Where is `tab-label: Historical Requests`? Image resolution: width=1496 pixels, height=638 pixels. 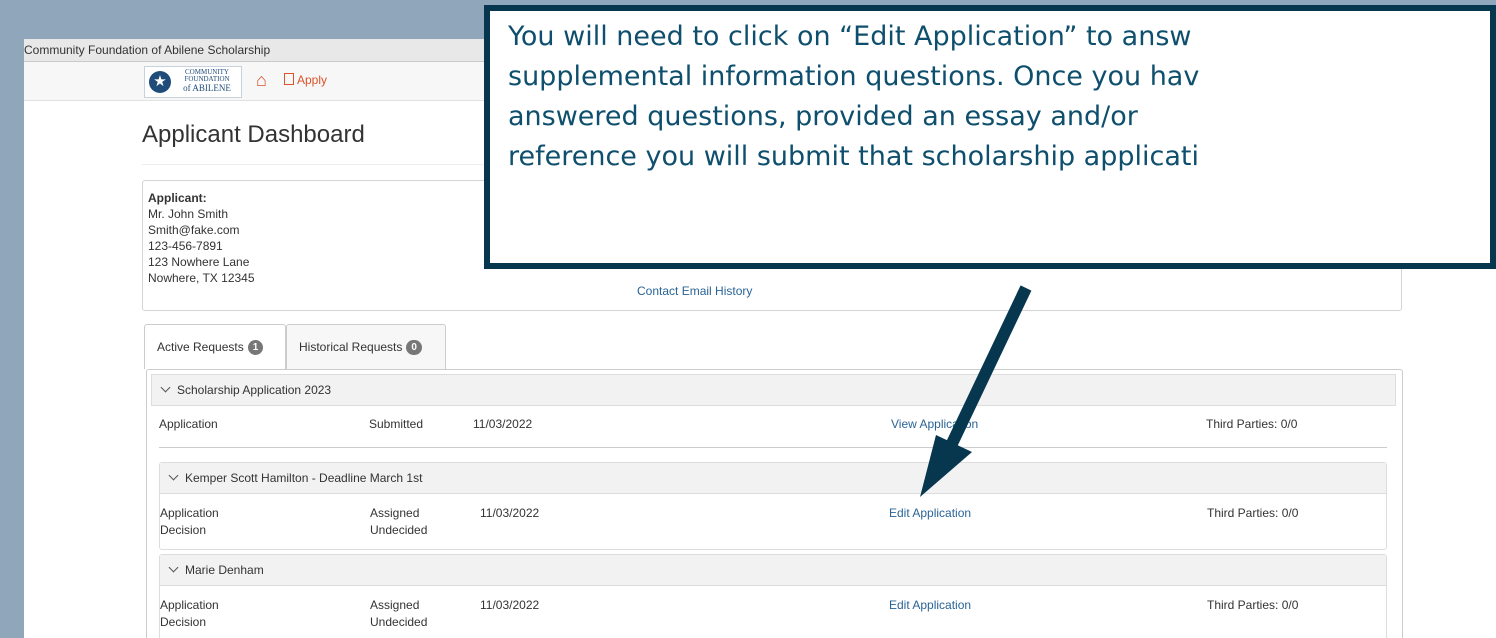
tab-label: Historical Requests is located at coordinates (351, 347).